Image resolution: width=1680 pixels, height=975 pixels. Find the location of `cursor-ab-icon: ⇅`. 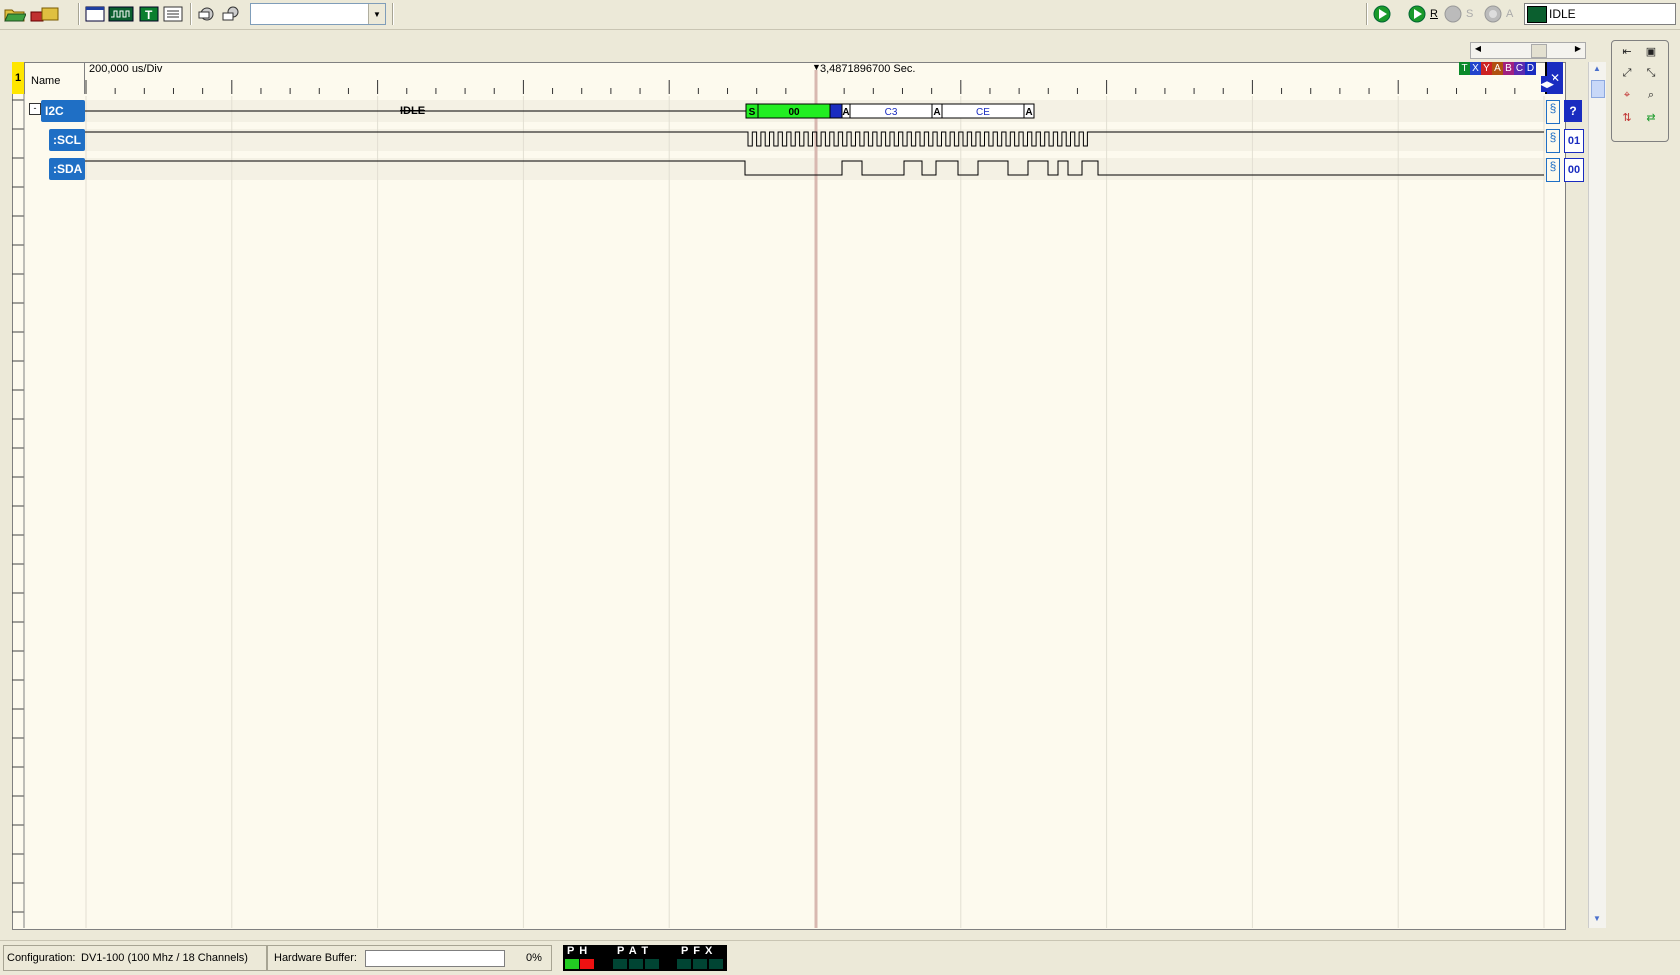

cursor-ab-icon: ⇅ is located at coordinates (1627, 121).